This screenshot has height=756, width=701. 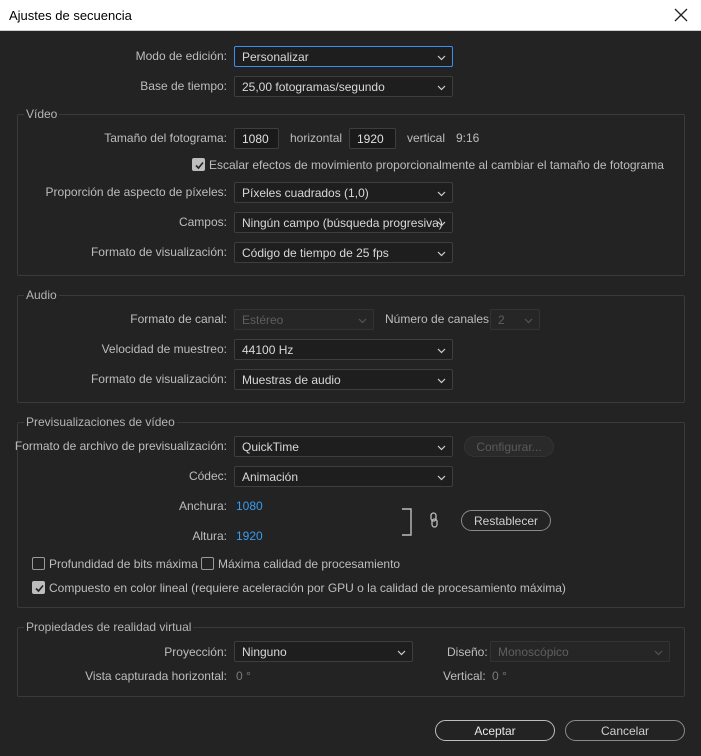 What do you see at coordinates (304, 319) in the screenshot?
I see `channel-format-select: Estéreo` at bounding box center [304, 319].